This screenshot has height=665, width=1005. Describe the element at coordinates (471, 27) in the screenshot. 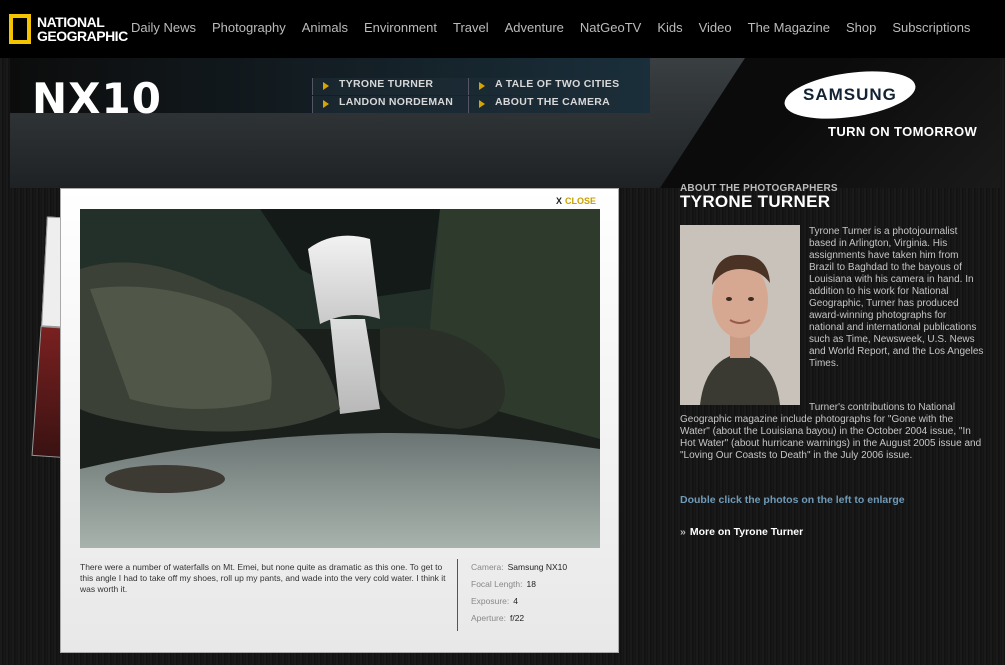

I see `nav-travel: Travel` at that location.